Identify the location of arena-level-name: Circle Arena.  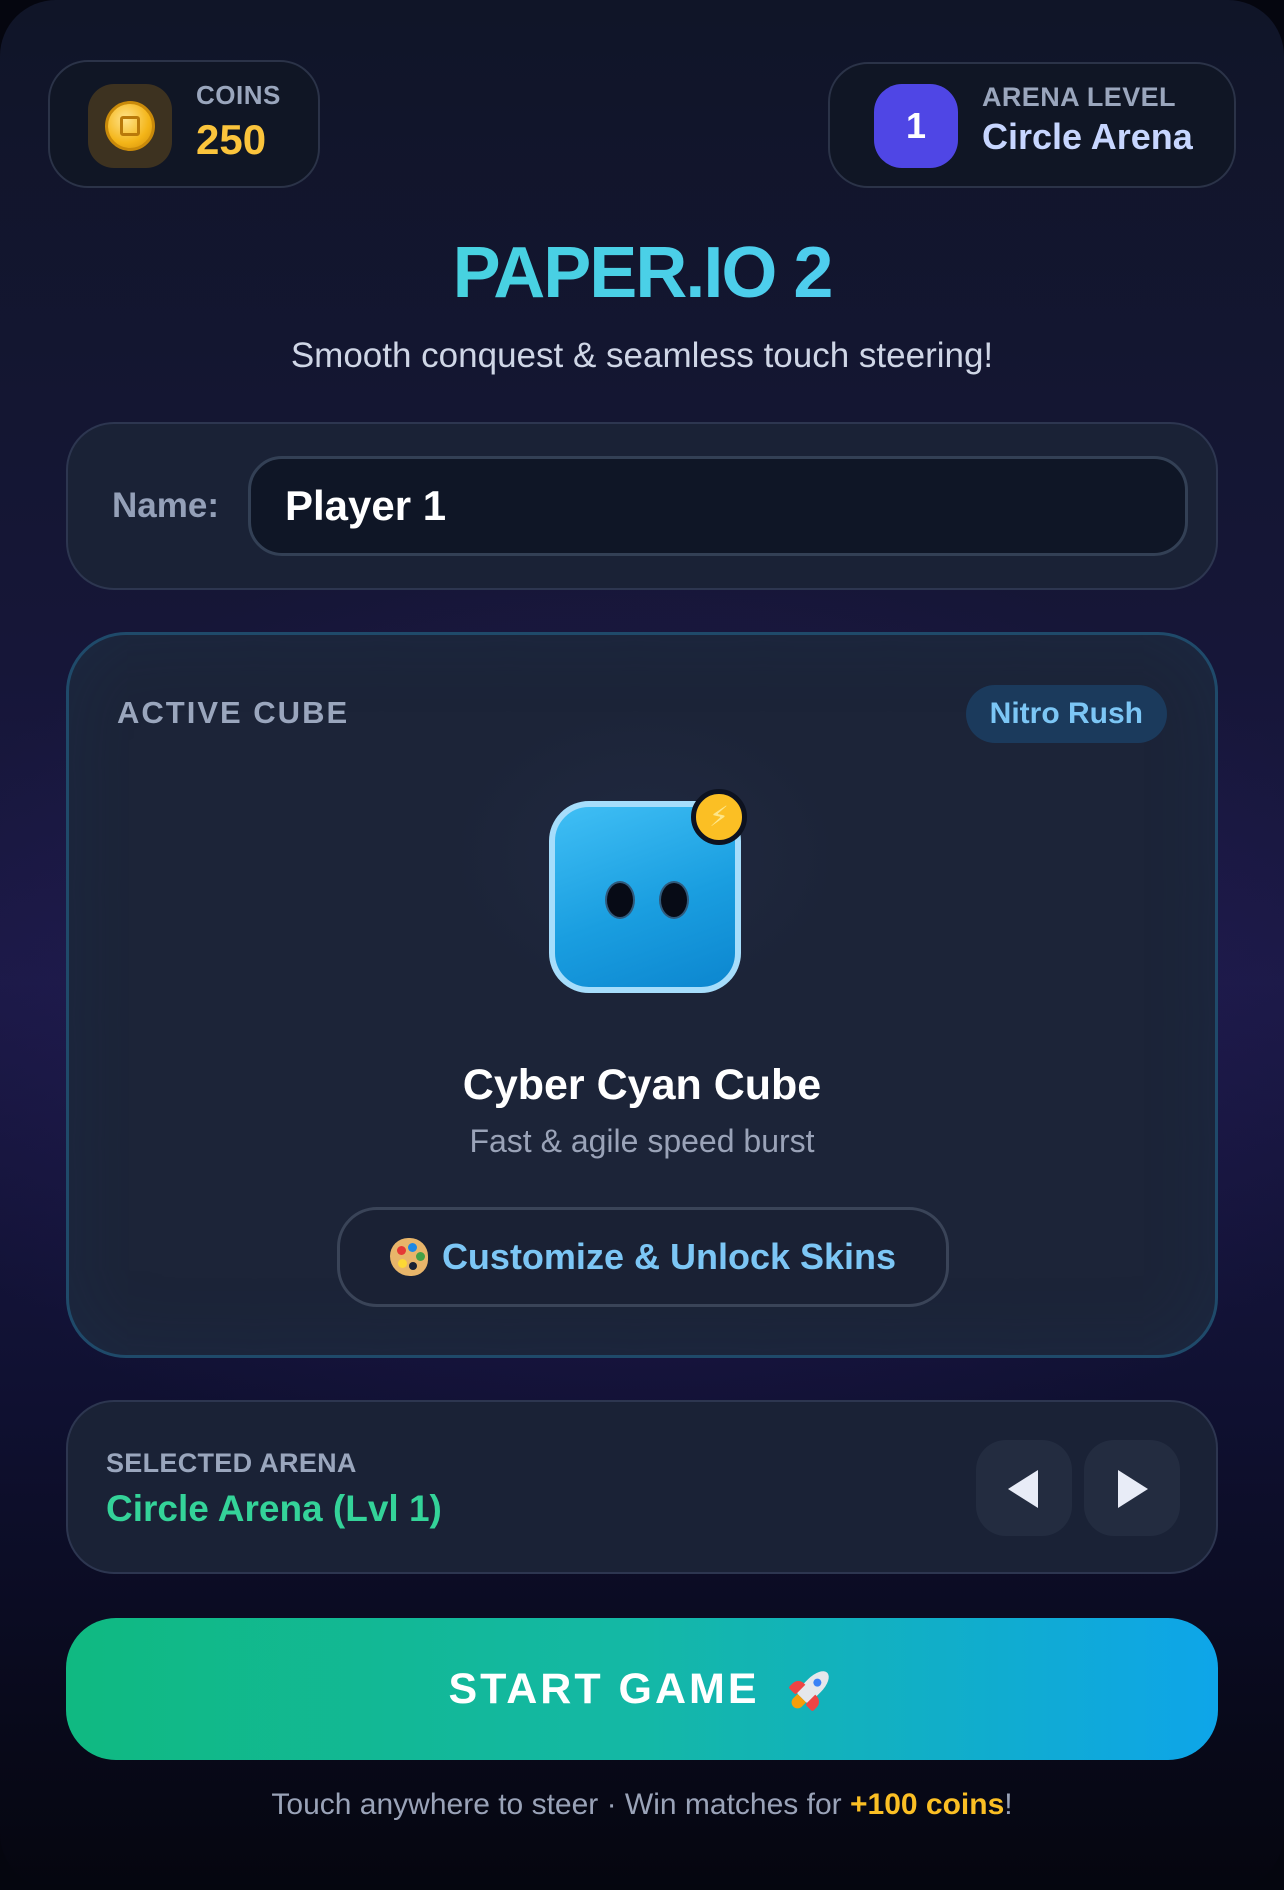
(1087, 136).